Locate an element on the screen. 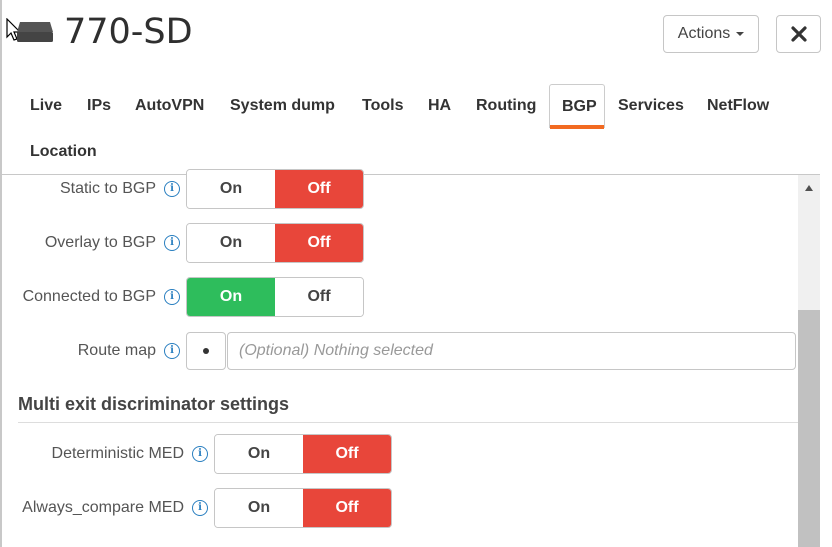  connected-to-bgp-label: Connected to BGP is located at coordinates (89, 296).